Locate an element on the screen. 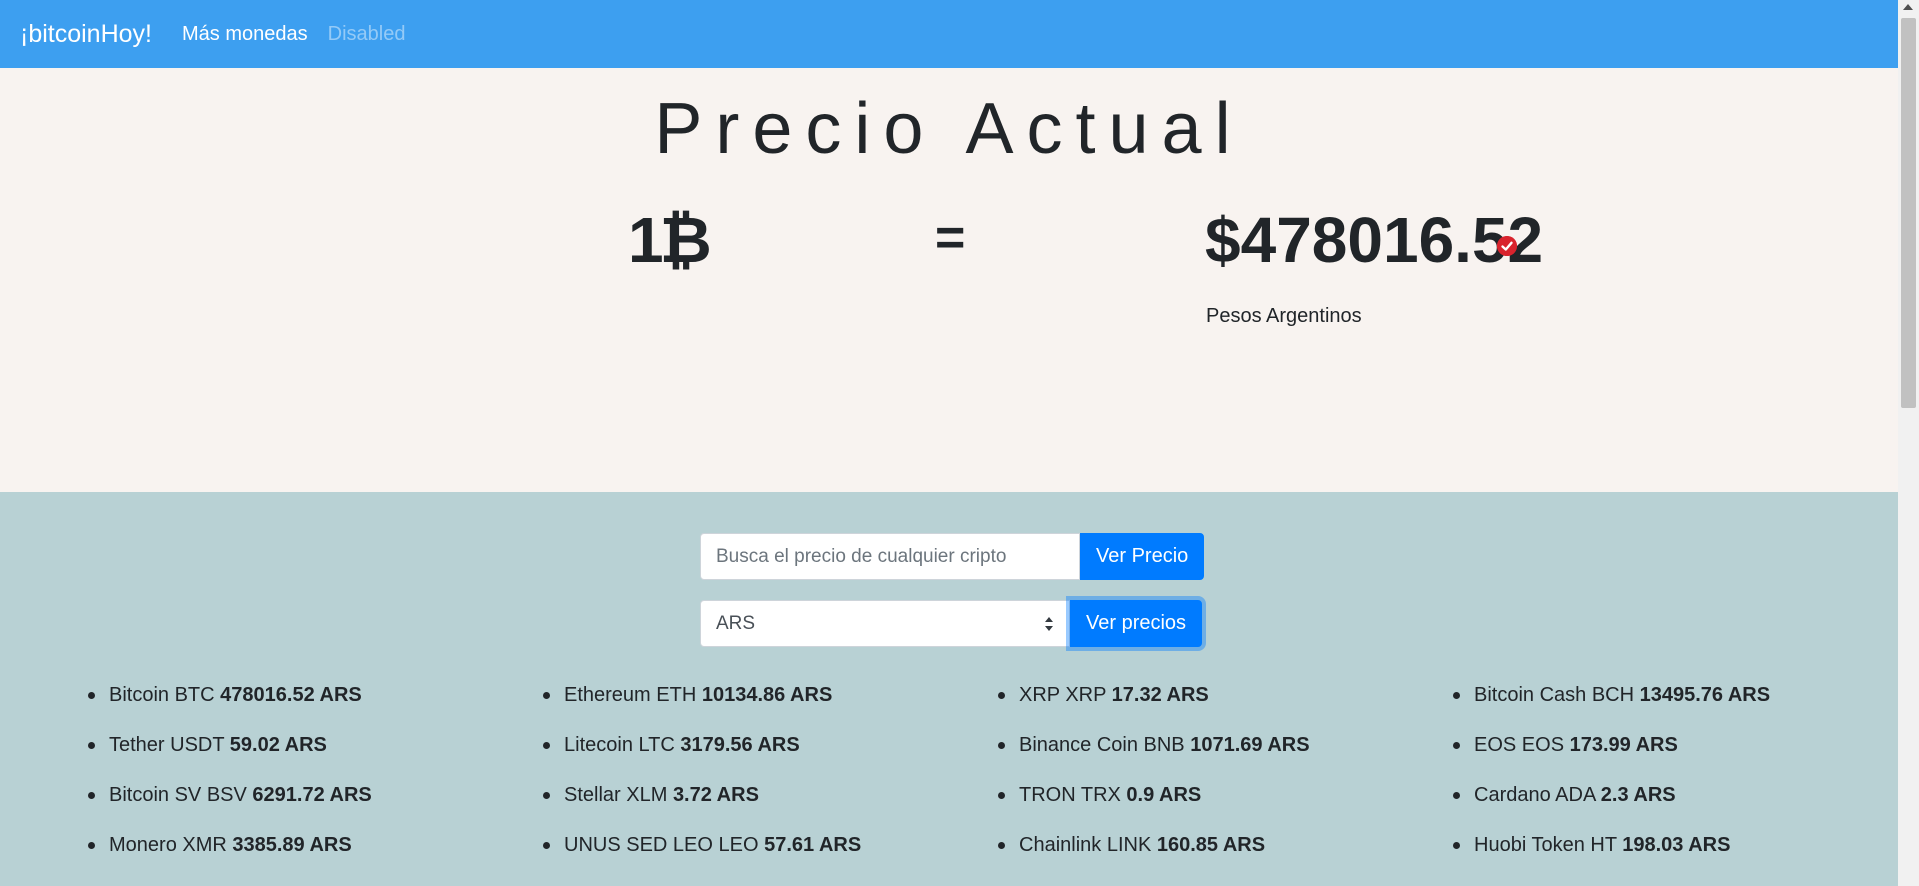 The height and width of the screenshot is (886, 1919). nav-link-disabled: Disabled is located at coordinates (366, 33).